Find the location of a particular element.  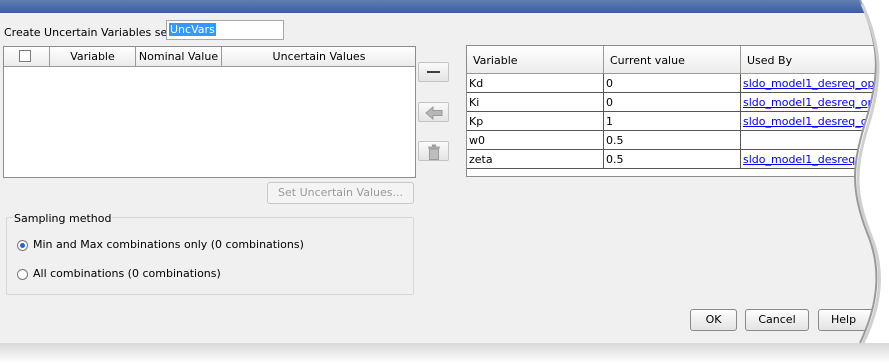

move-left-button is located at coordinates (433, 112).